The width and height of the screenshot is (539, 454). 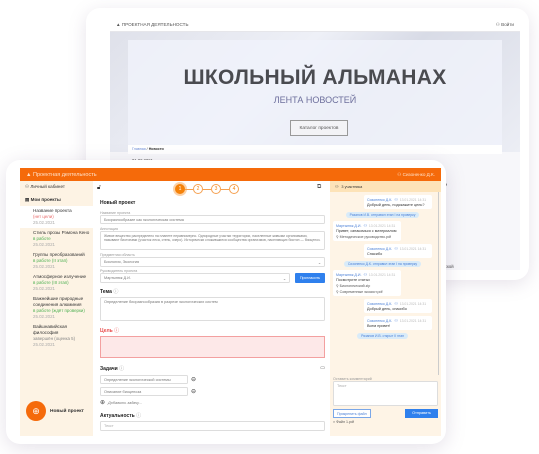 I want to click on users-icon: ⚇, so click(x=337, y=187).